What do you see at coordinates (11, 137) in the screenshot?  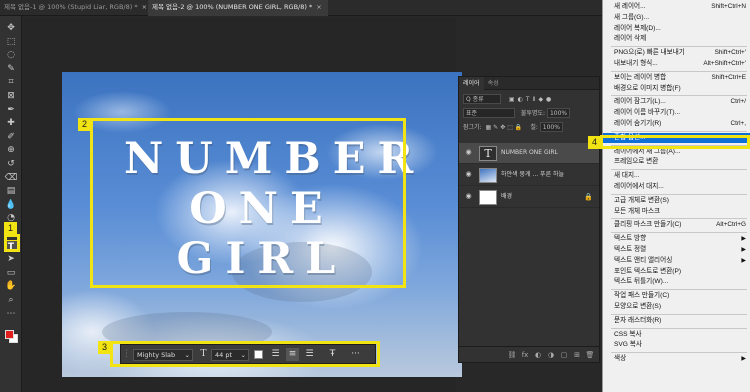 I see `brush-icon: ✐` at bounding box center [11, 137].